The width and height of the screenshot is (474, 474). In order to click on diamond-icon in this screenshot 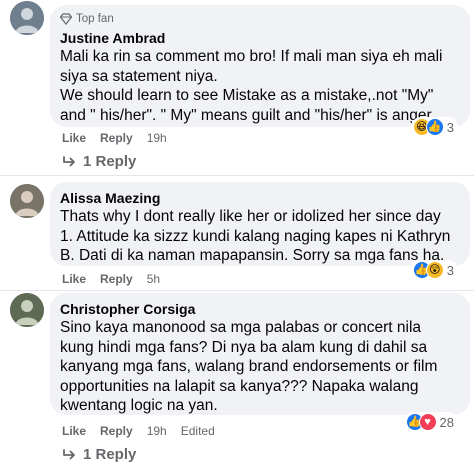, I will do `click(66, 19)`.